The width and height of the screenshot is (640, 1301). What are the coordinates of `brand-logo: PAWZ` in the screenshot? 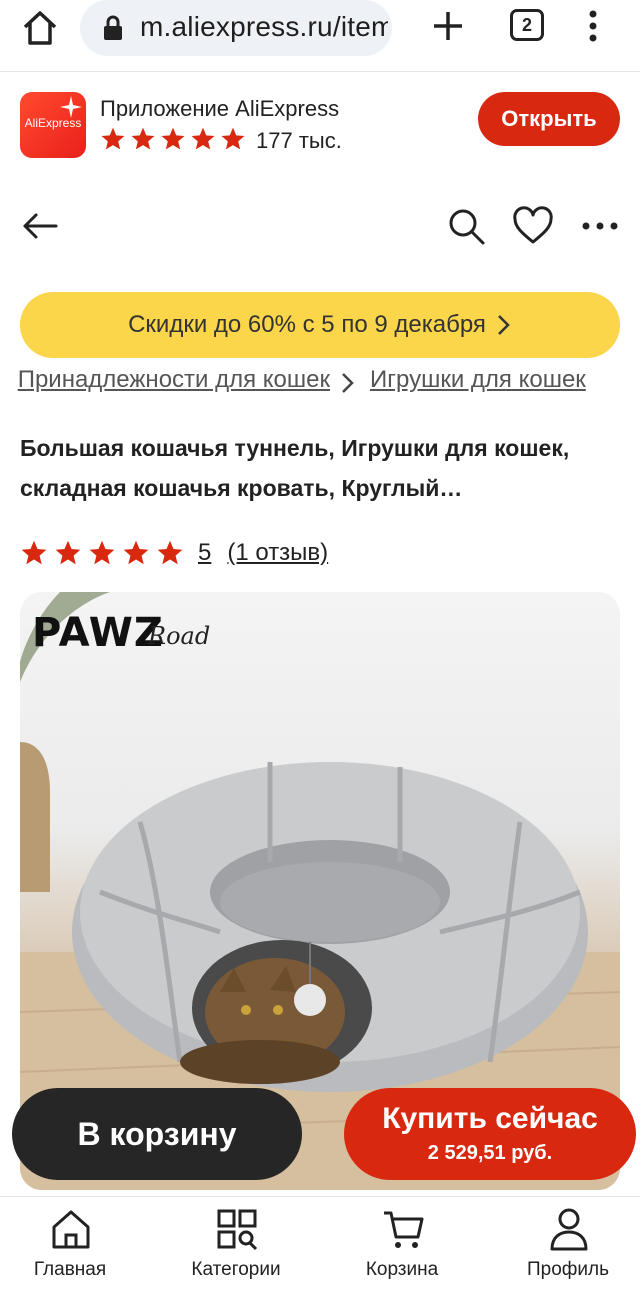 It's located at (98, 633).